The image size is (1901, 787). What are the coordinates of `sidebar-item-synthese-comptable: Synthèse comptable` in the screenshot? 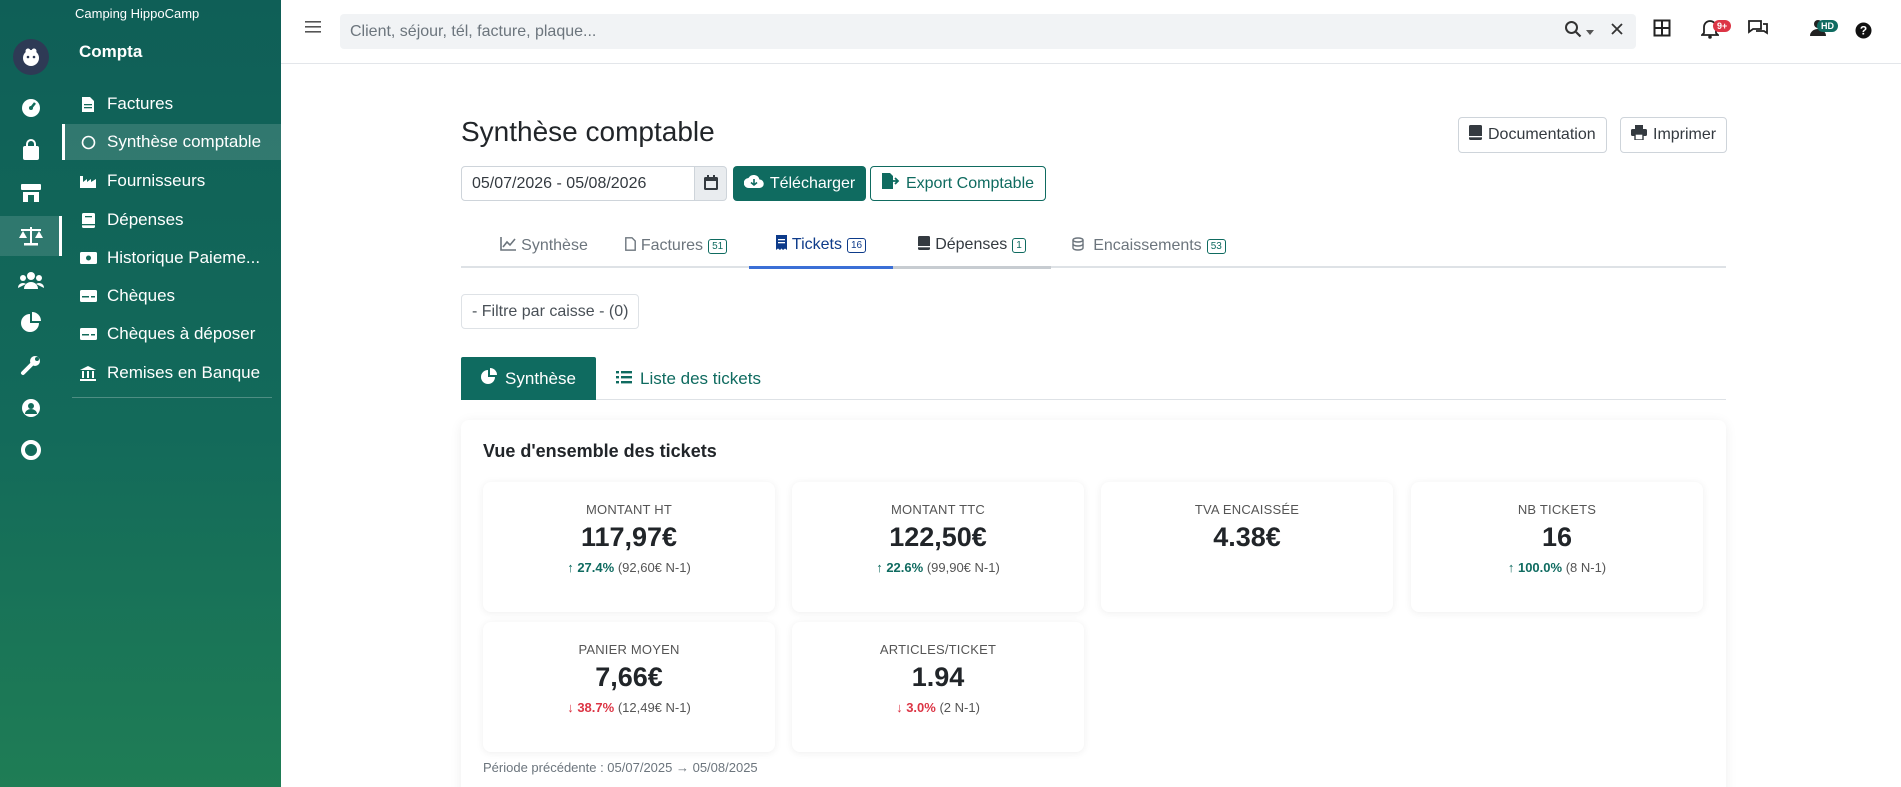 It's located at (171, 142).